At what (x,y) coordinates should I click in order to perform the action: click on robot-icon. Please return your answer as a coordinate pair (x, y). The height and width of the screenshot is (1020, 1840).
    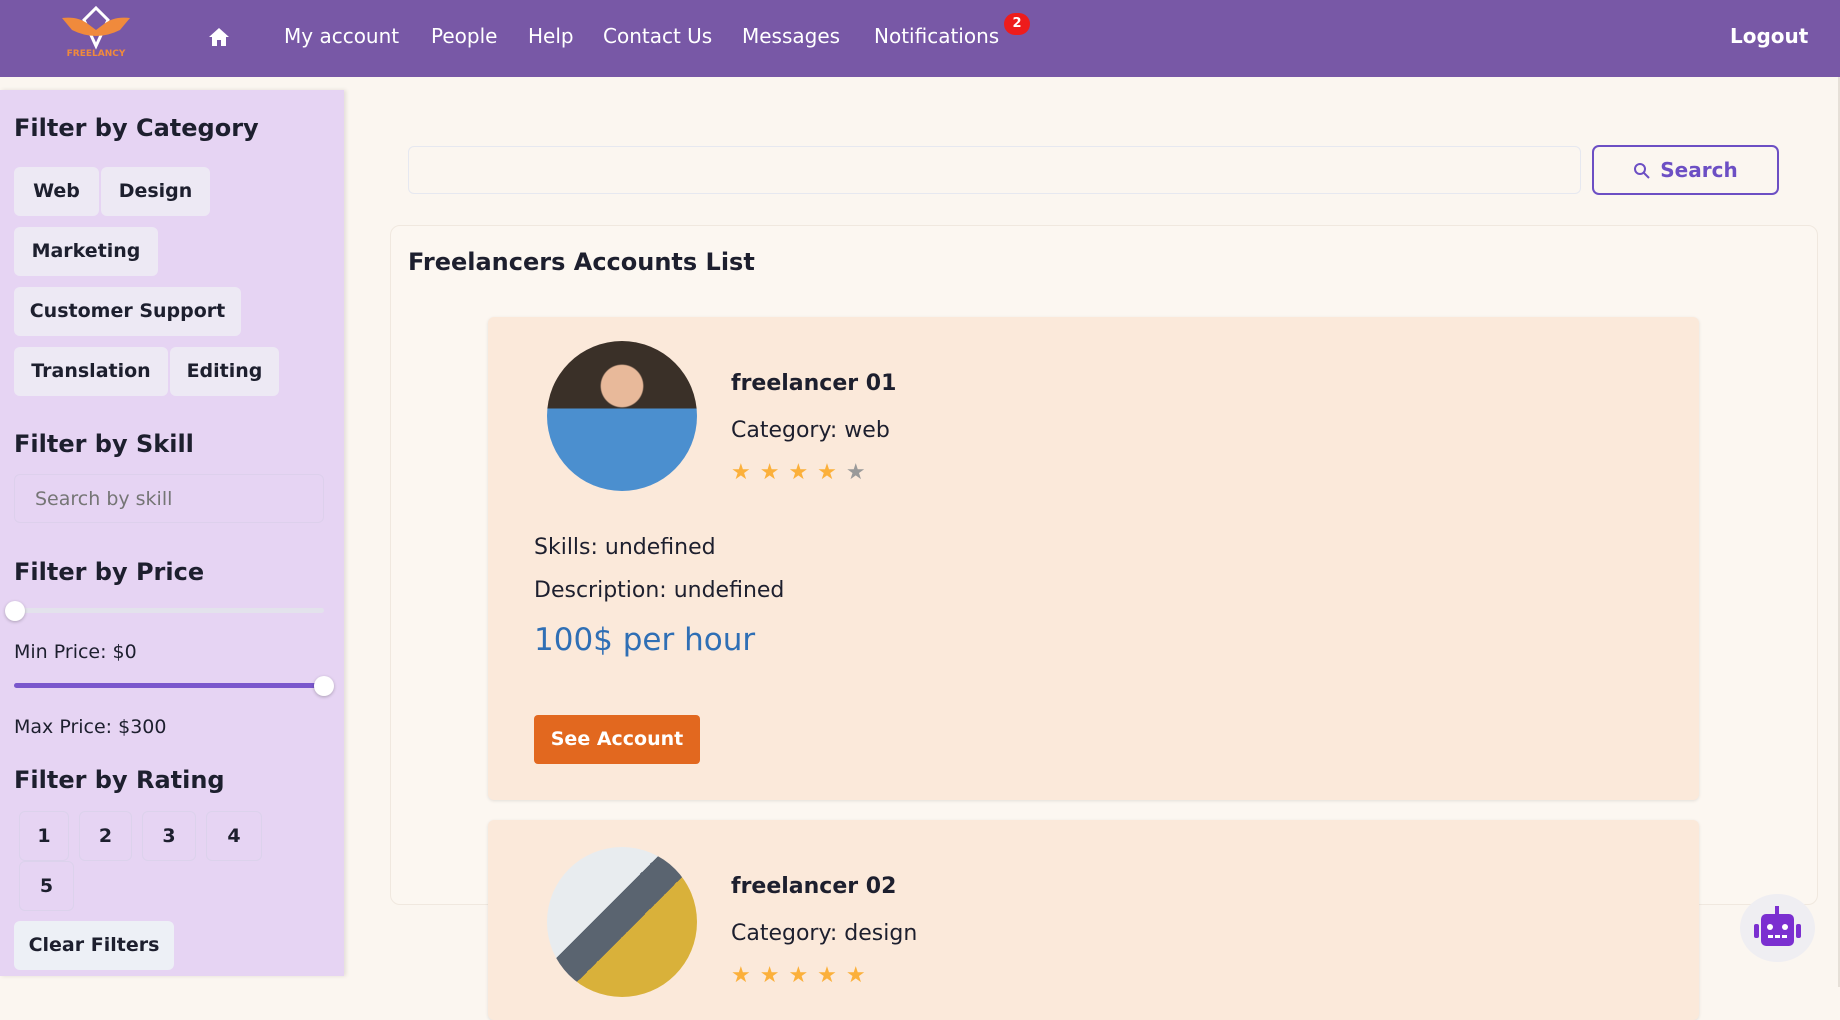
    Looking at the image, I should click on (1777, 926).